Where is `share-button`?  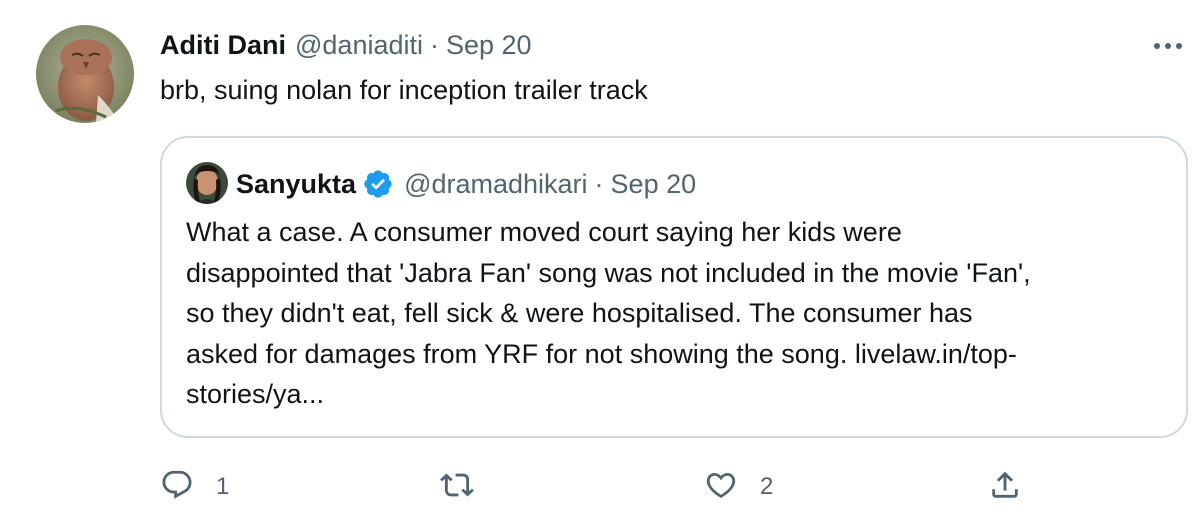 share-button is located at coordinates (1005, 487).